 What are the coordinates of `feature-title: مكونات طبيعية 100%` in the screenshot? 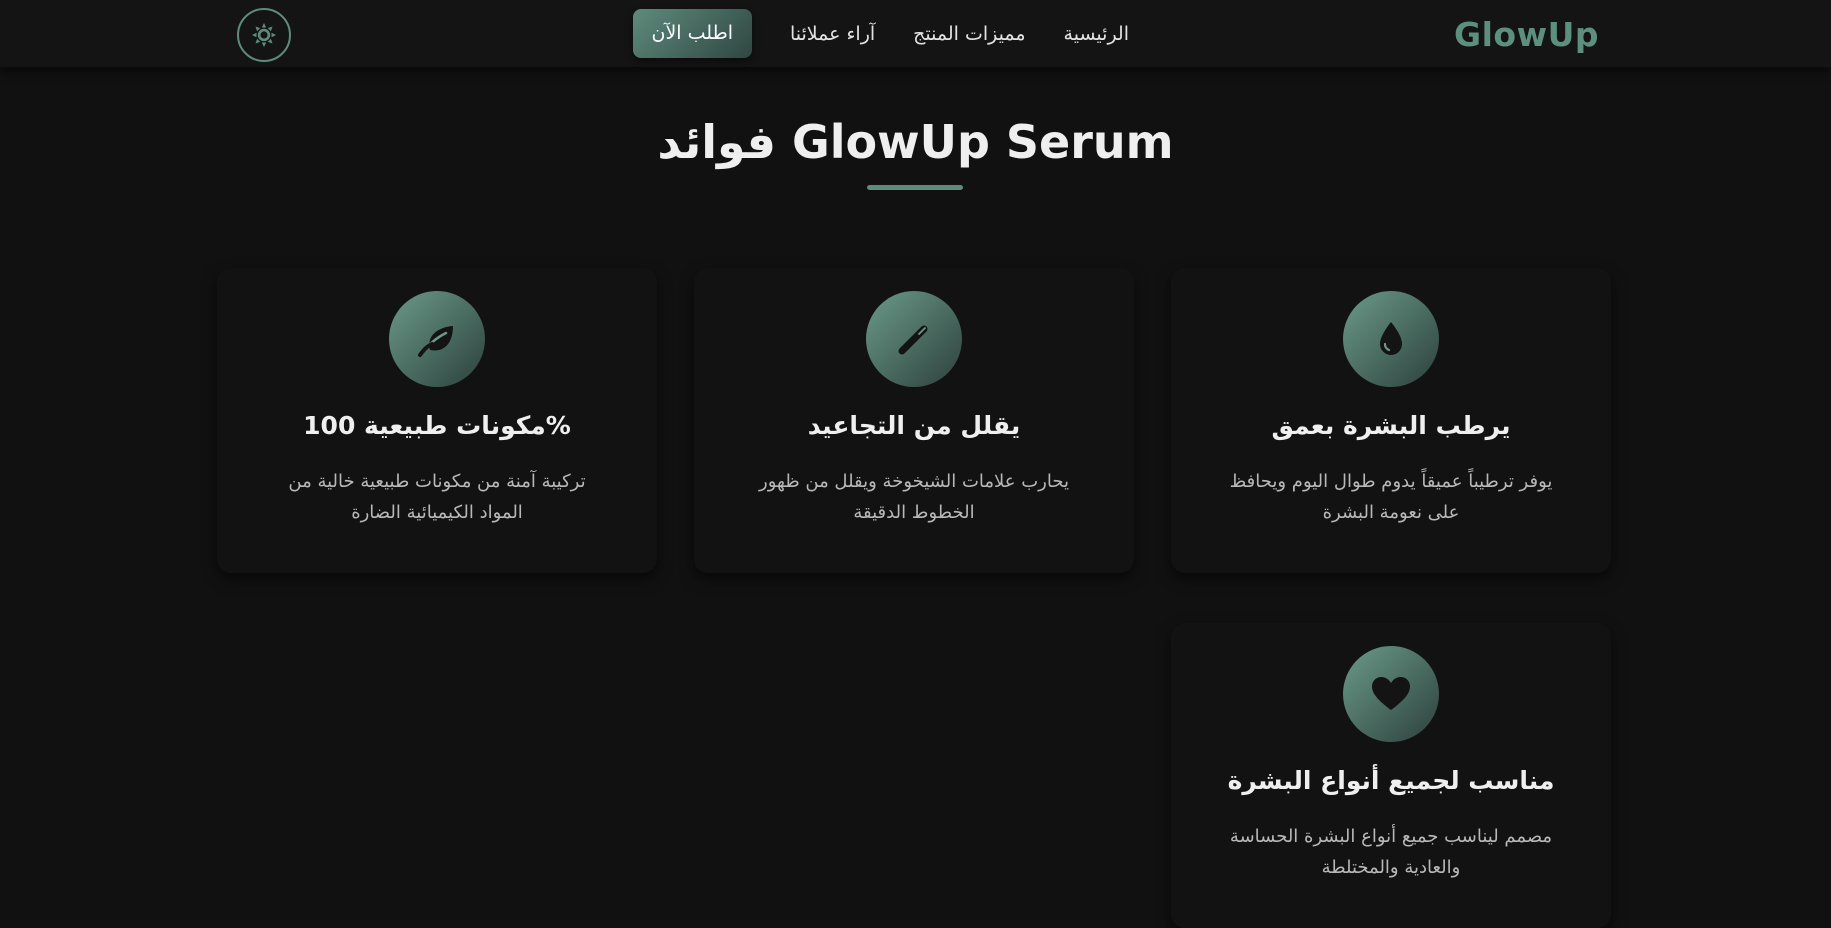 It's located at (437, 425).